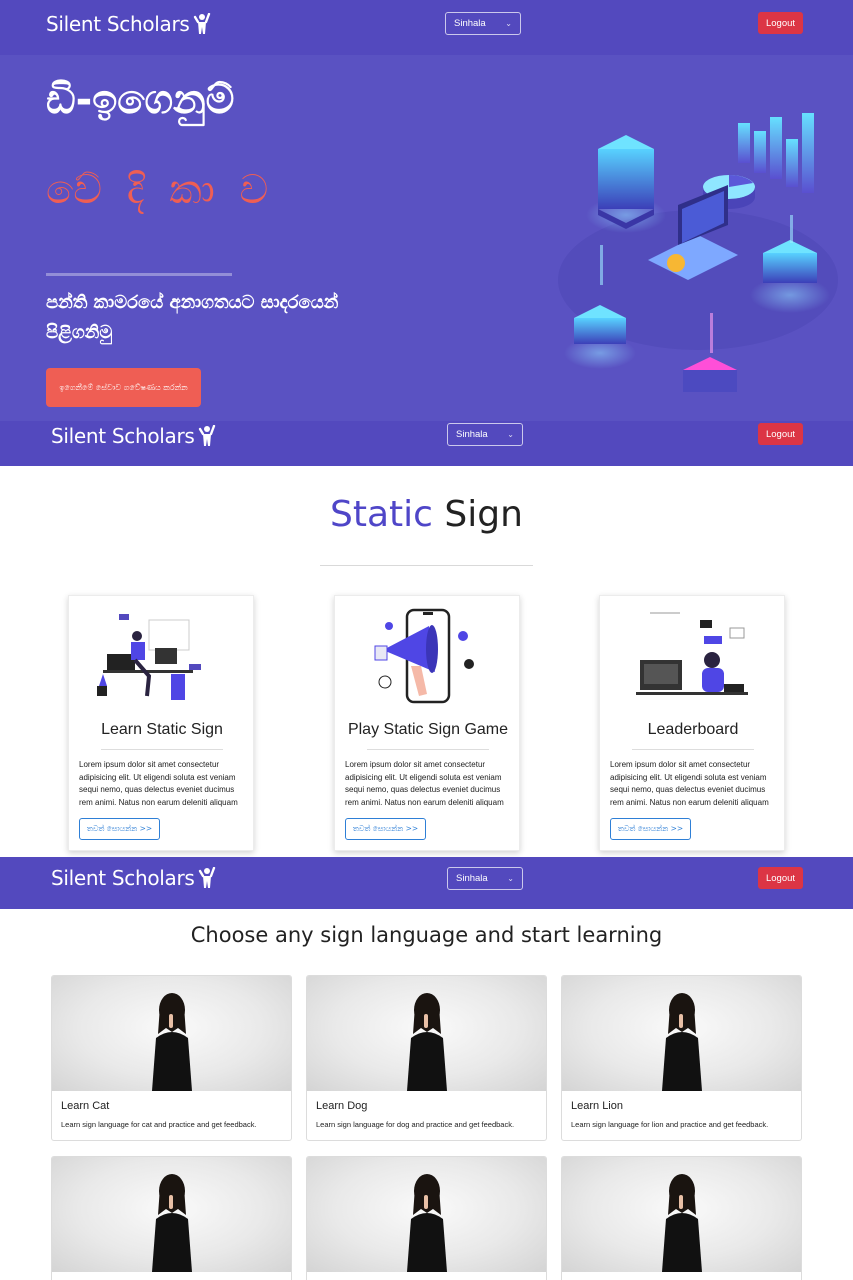  Describe the element at coordinates (140, 100) in the screenshot. I see `hero-title: ඩි-ඉගෙනුම්` at that location.